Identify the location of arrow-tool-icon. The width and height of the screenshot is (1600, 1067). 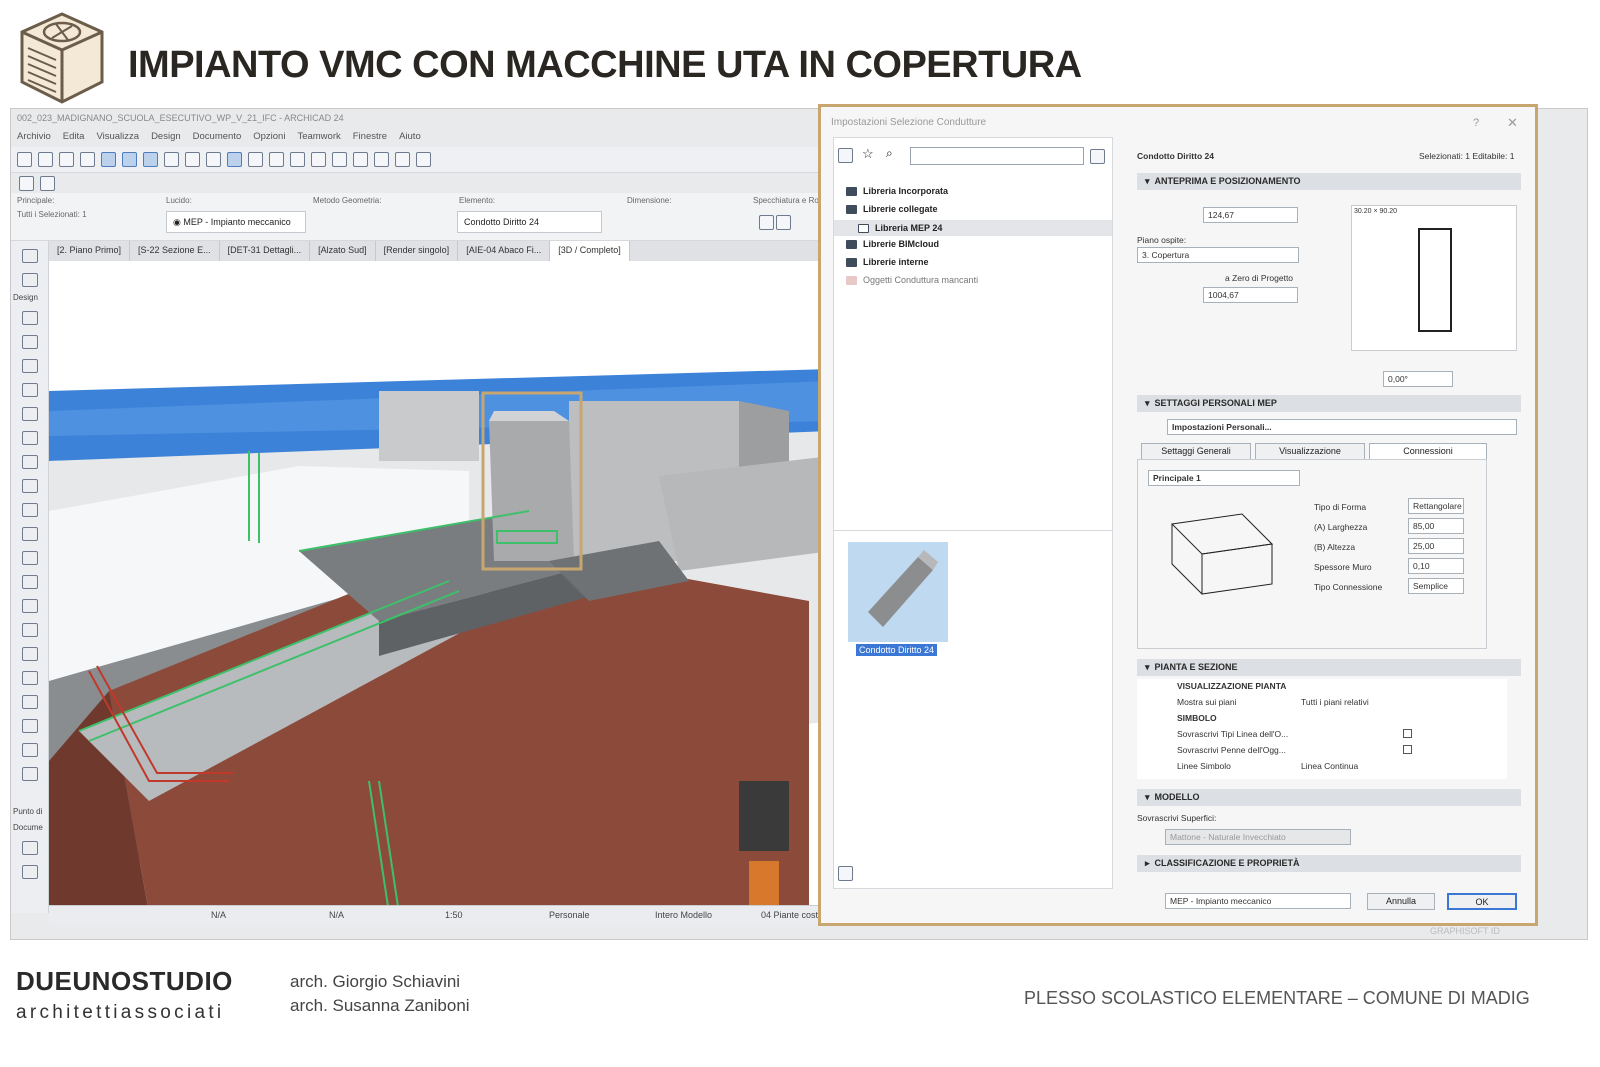
(30, 256).